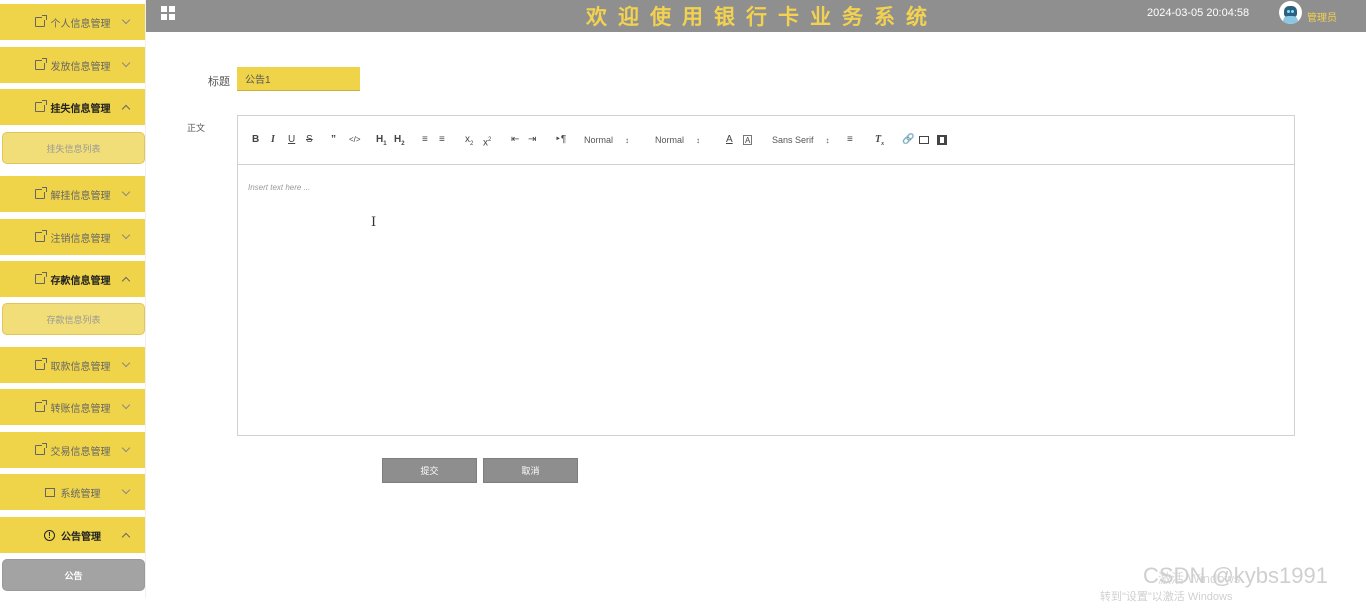  I want to click on datetime: 2024-03-05 20:04:58, so click(1198, 13).